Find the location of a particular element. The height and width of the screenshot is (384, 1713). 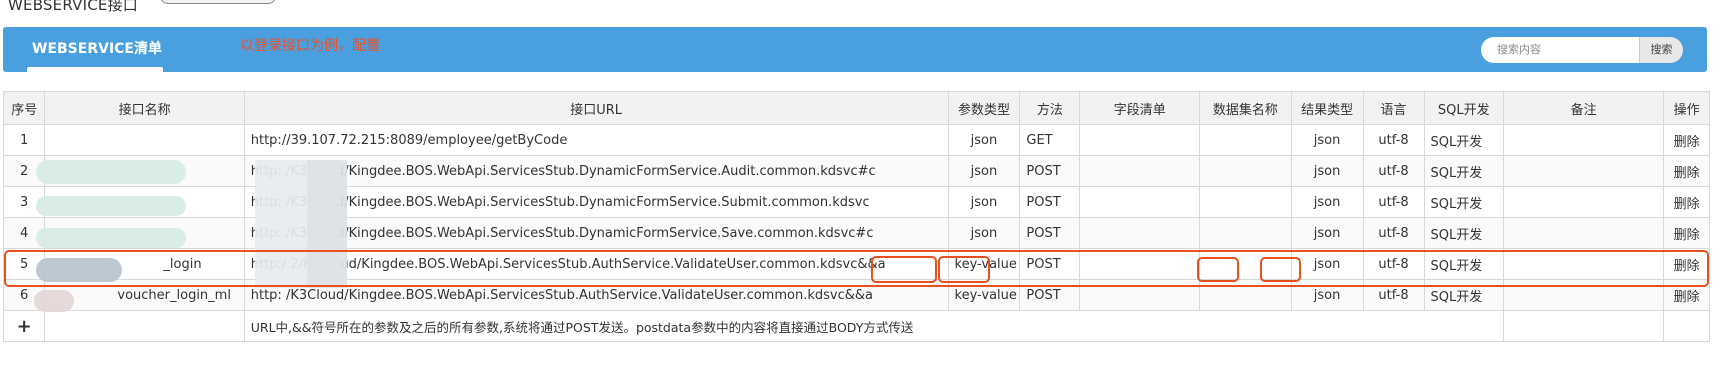

col-header-method: 方法 is located at coordinates (1050, 108).